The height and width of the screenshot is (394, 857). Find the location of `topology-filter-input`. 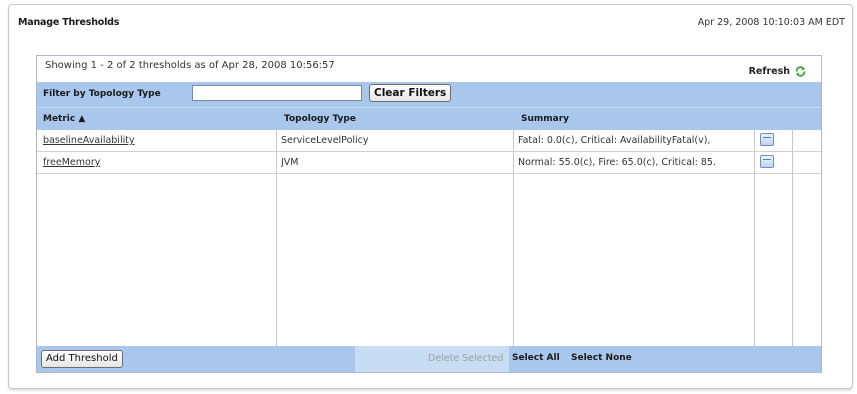

topology-filter-input is located at coordinates (277, 93).